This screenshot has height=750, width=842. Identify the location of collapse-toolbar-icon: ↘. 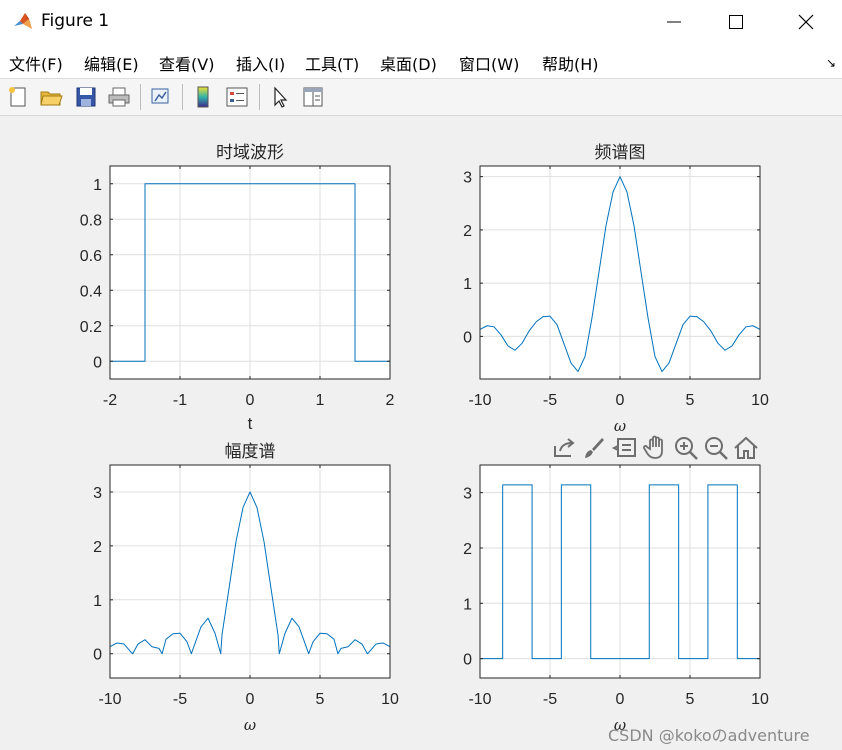
(831, 63).